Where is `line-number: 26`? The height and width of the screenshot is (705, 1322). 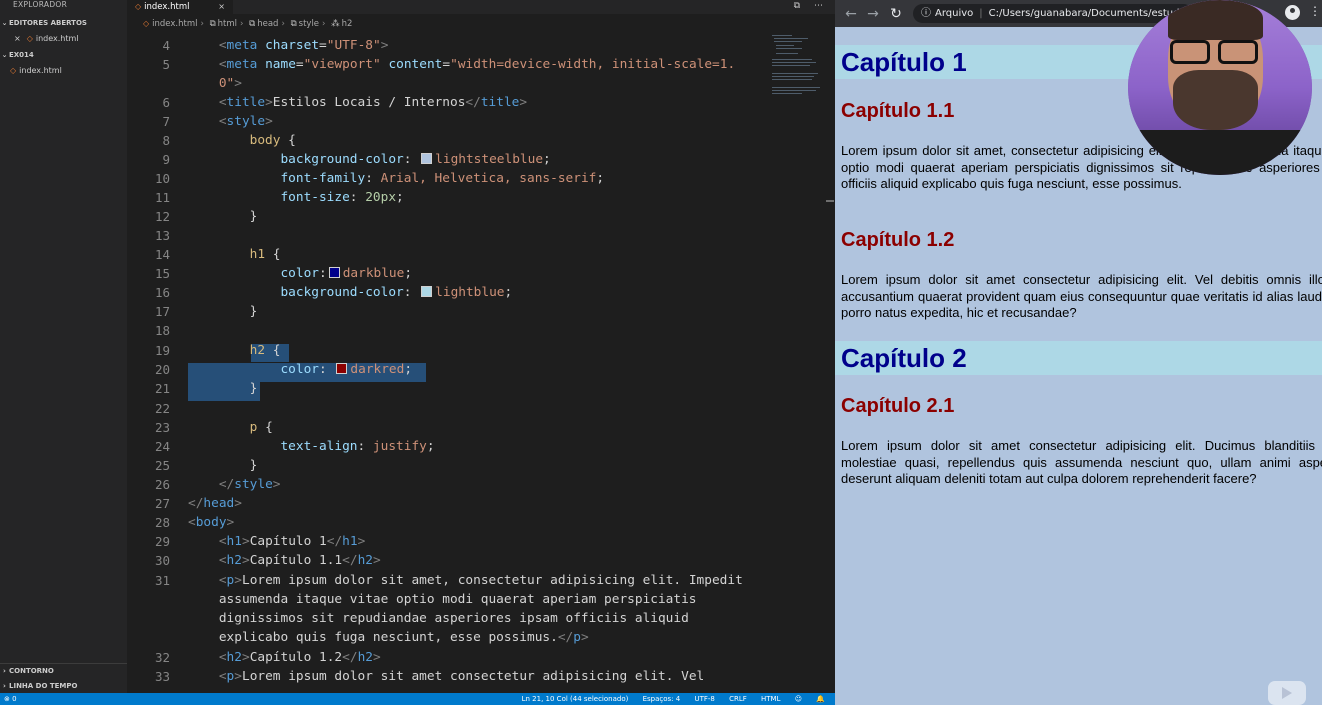
line-number: 26 is located at coordinates (162, 484).